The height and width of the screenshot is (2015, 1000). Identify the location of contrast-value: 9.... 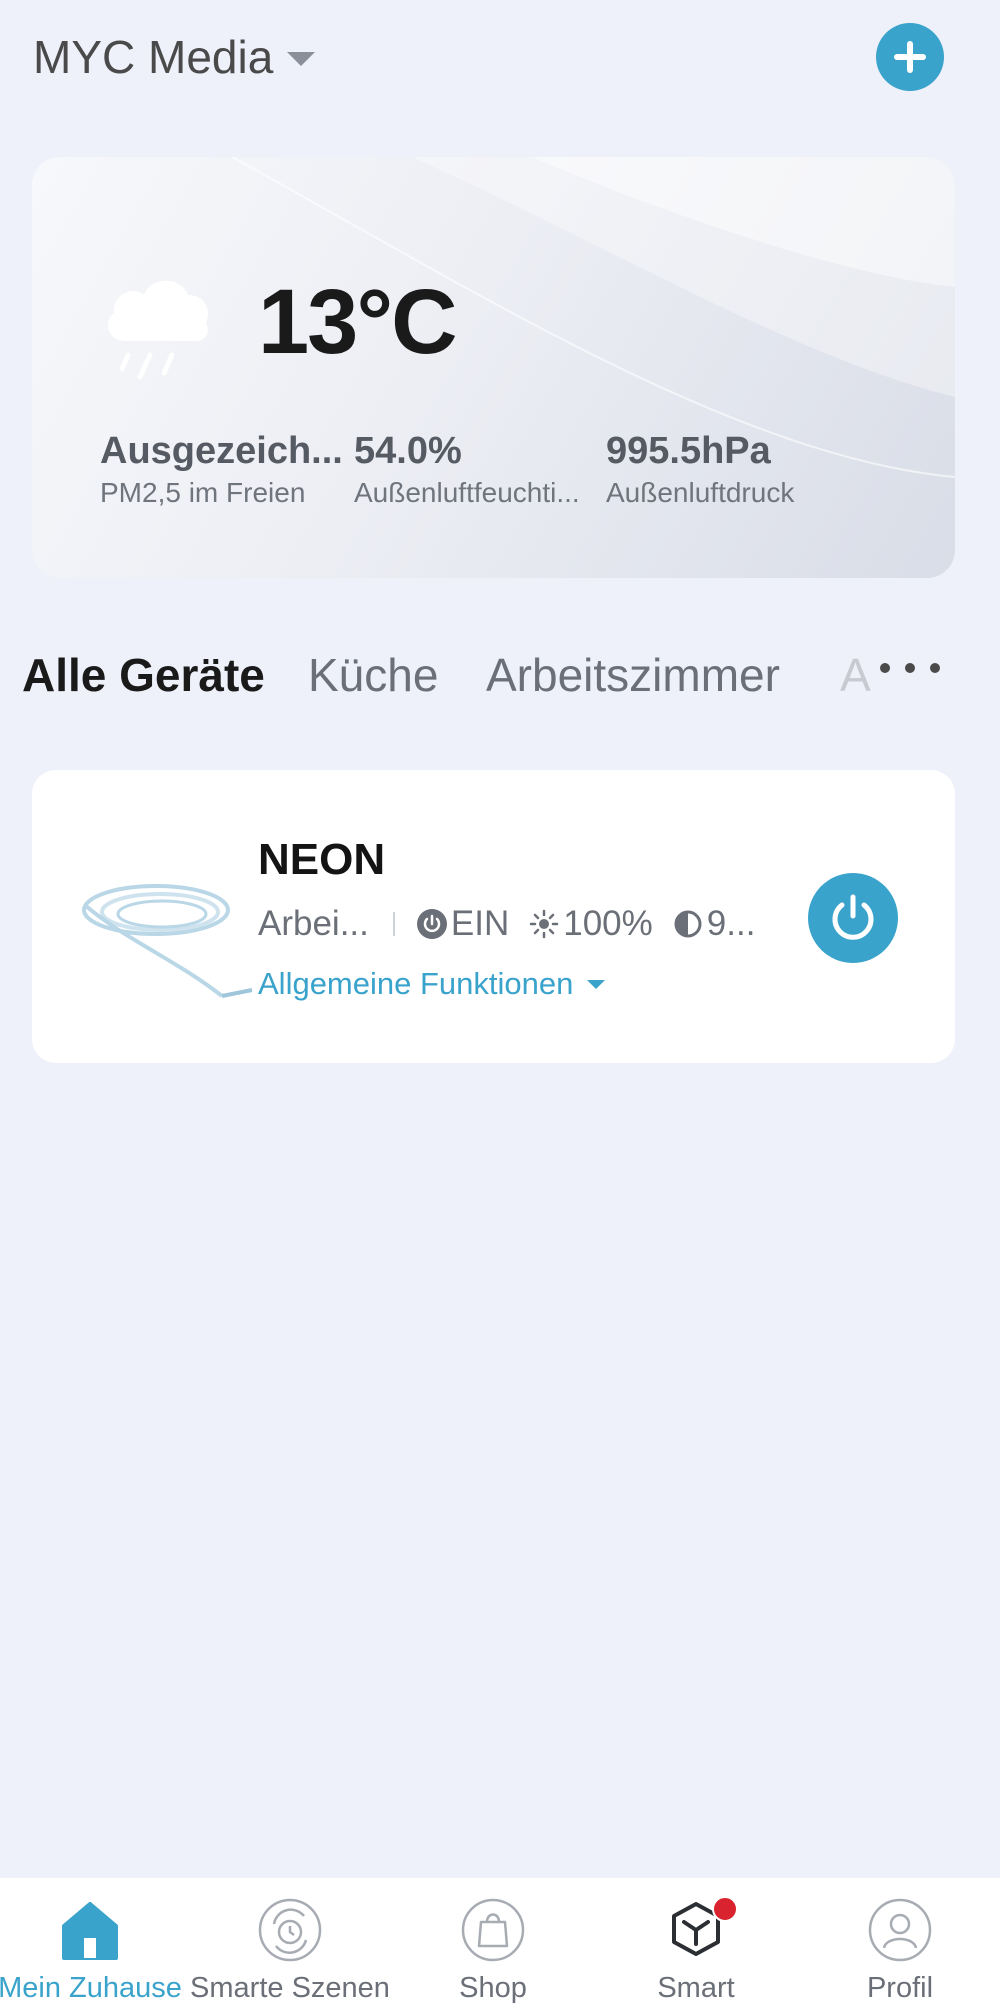
(731, 923).